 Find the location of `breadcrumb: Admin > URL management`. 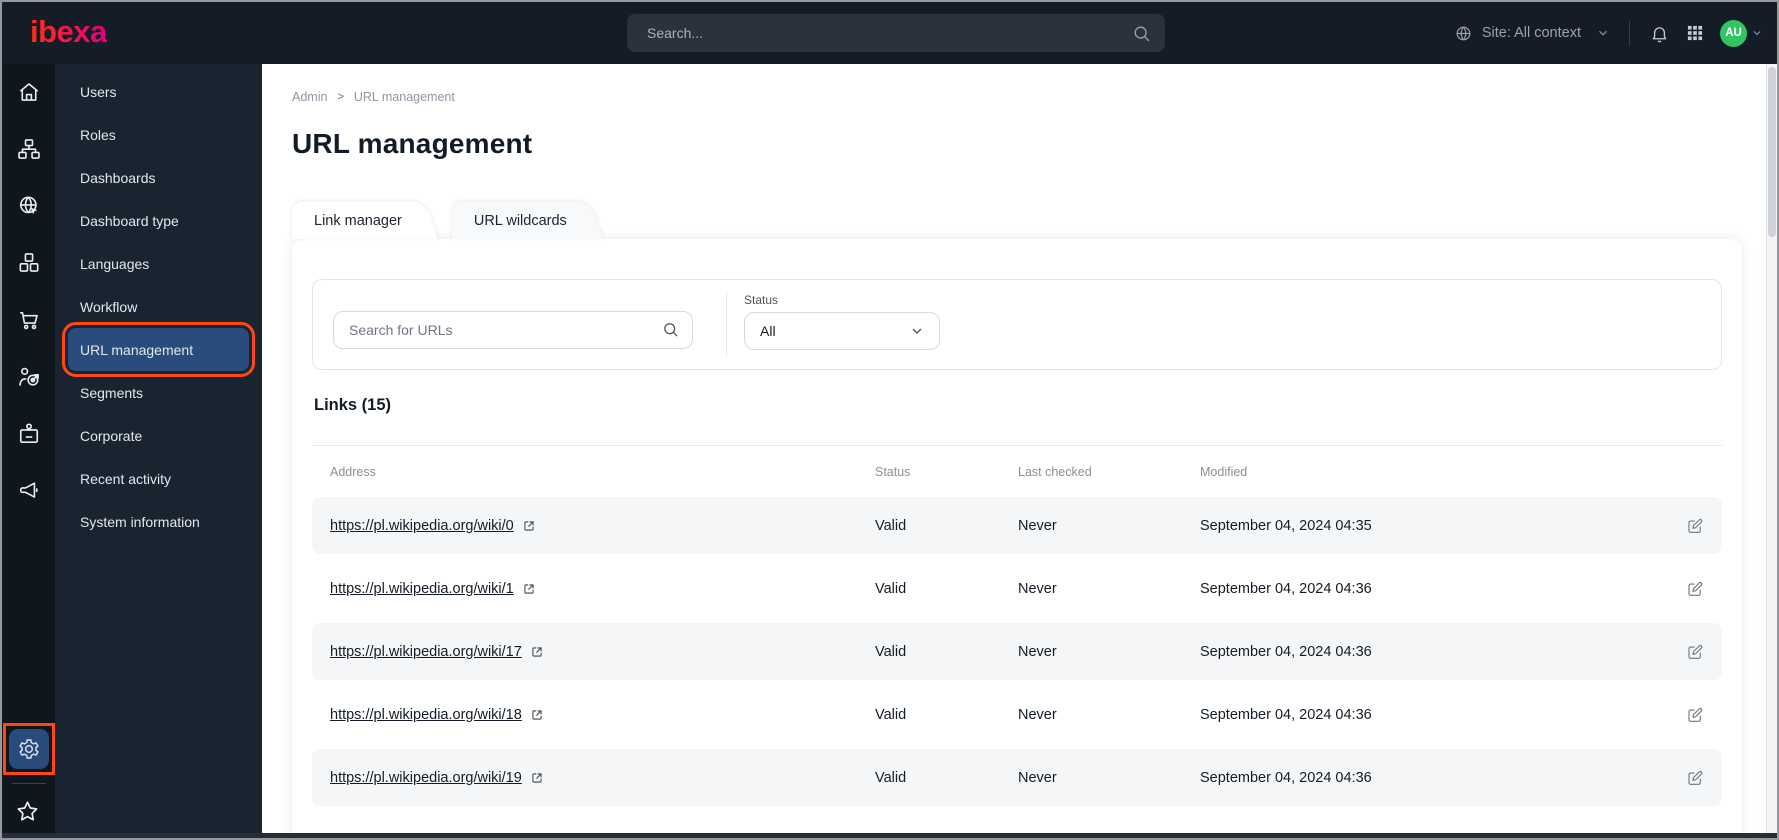

breadcrumb: Admin > URL management is located at coordinates (1029, 97).